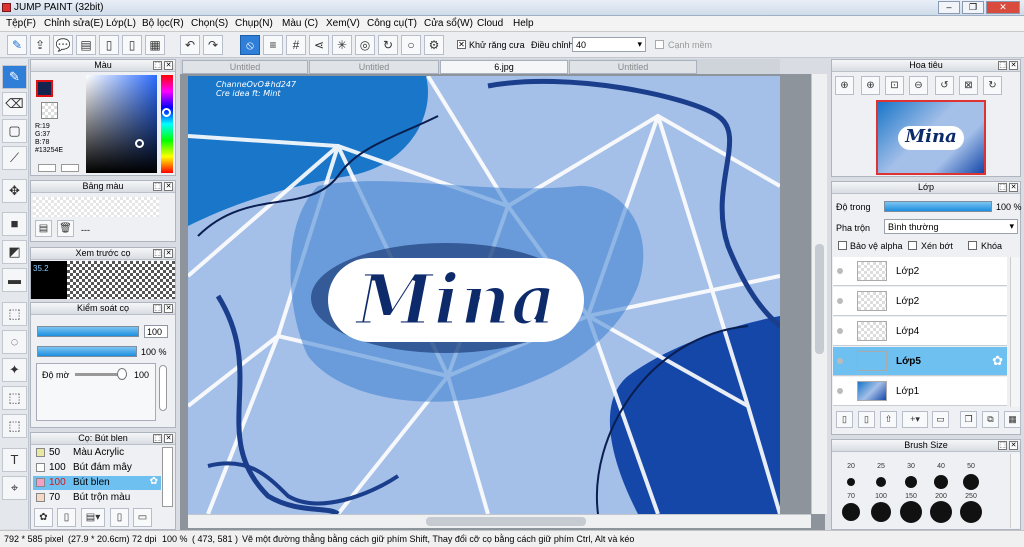 This screenshot has height=547, width=1024. What do you see at coordinates (17, 45) in the screenshot?
I see `pen-tool-icon: ✎` at bounding box center [17, 45].